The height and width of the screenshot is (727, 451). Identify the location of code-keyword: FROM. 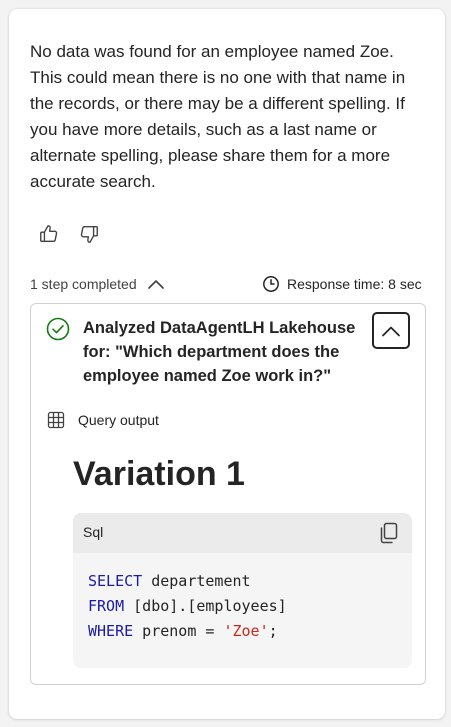
(106, 606).